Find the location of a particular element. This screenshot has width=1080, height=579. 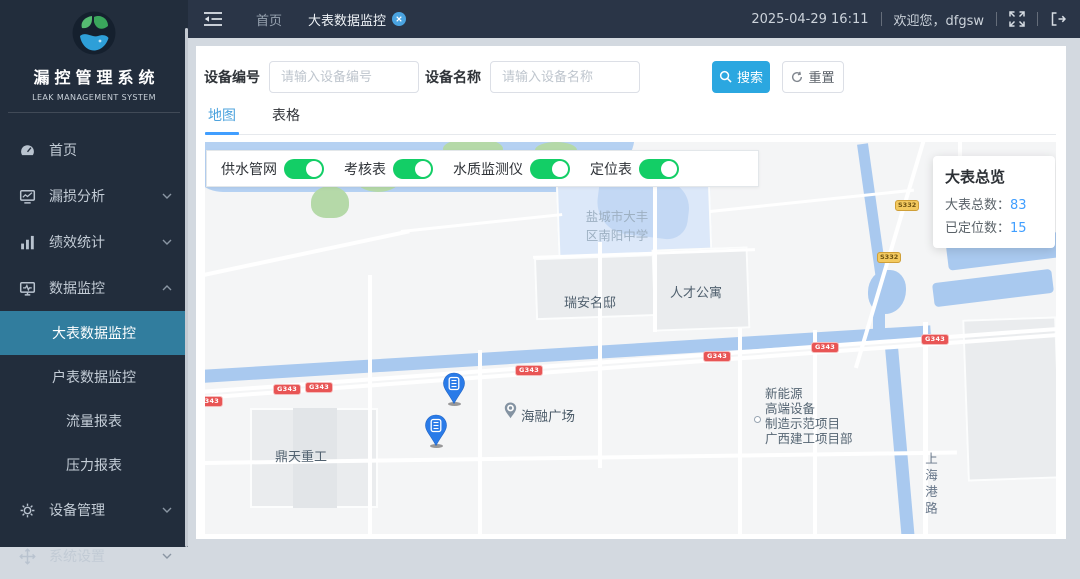

collapse-sidebar-button is located at coordinates (213, 19).